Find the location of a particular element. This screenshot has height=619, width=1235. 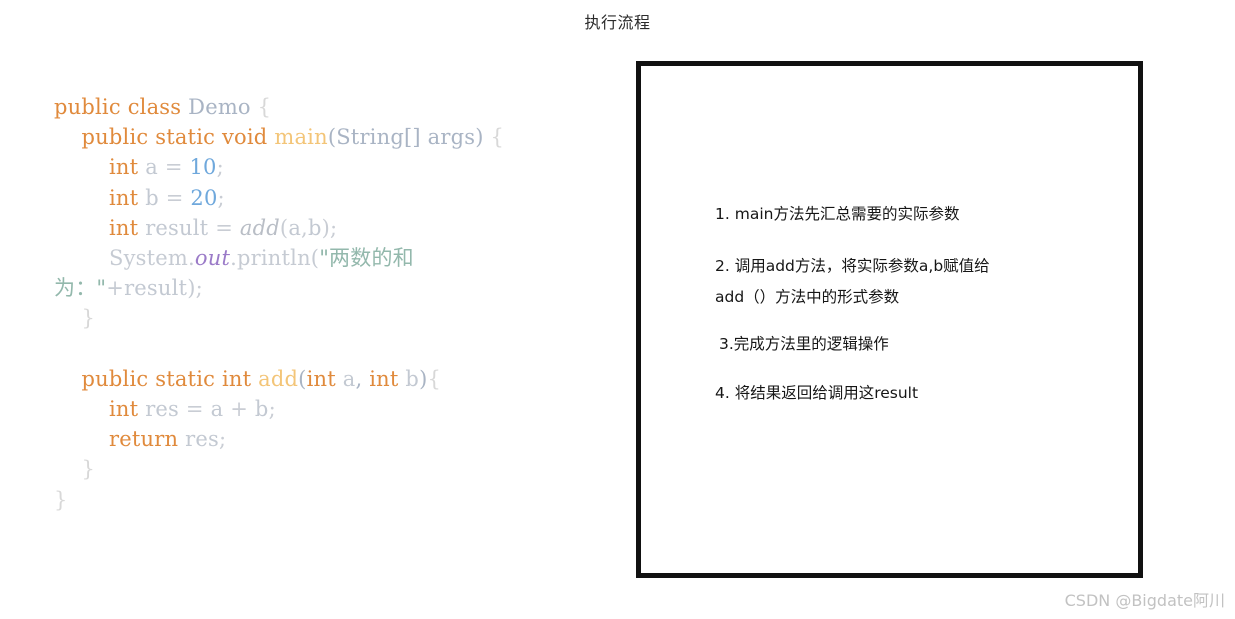

token-keyword-int-res: int is located at coordinates (124, 409).